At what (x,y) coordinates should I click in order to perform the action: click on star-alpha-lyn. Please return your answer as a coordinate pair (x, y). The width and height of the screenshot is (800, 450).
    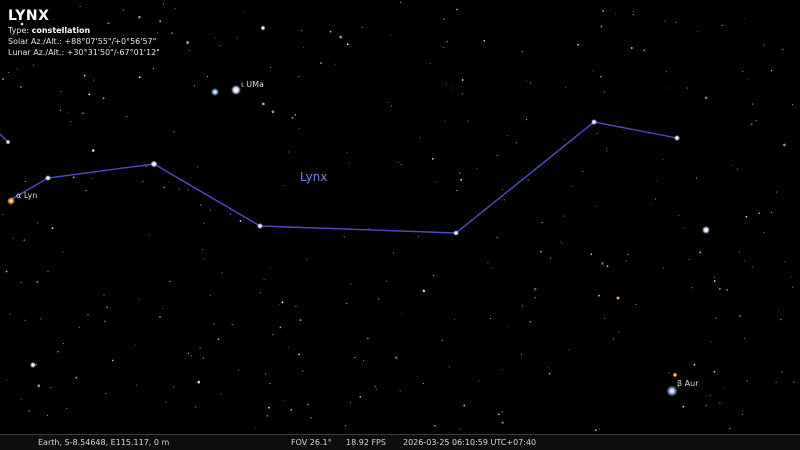
    Looking at the image, I should click on (11, 201).